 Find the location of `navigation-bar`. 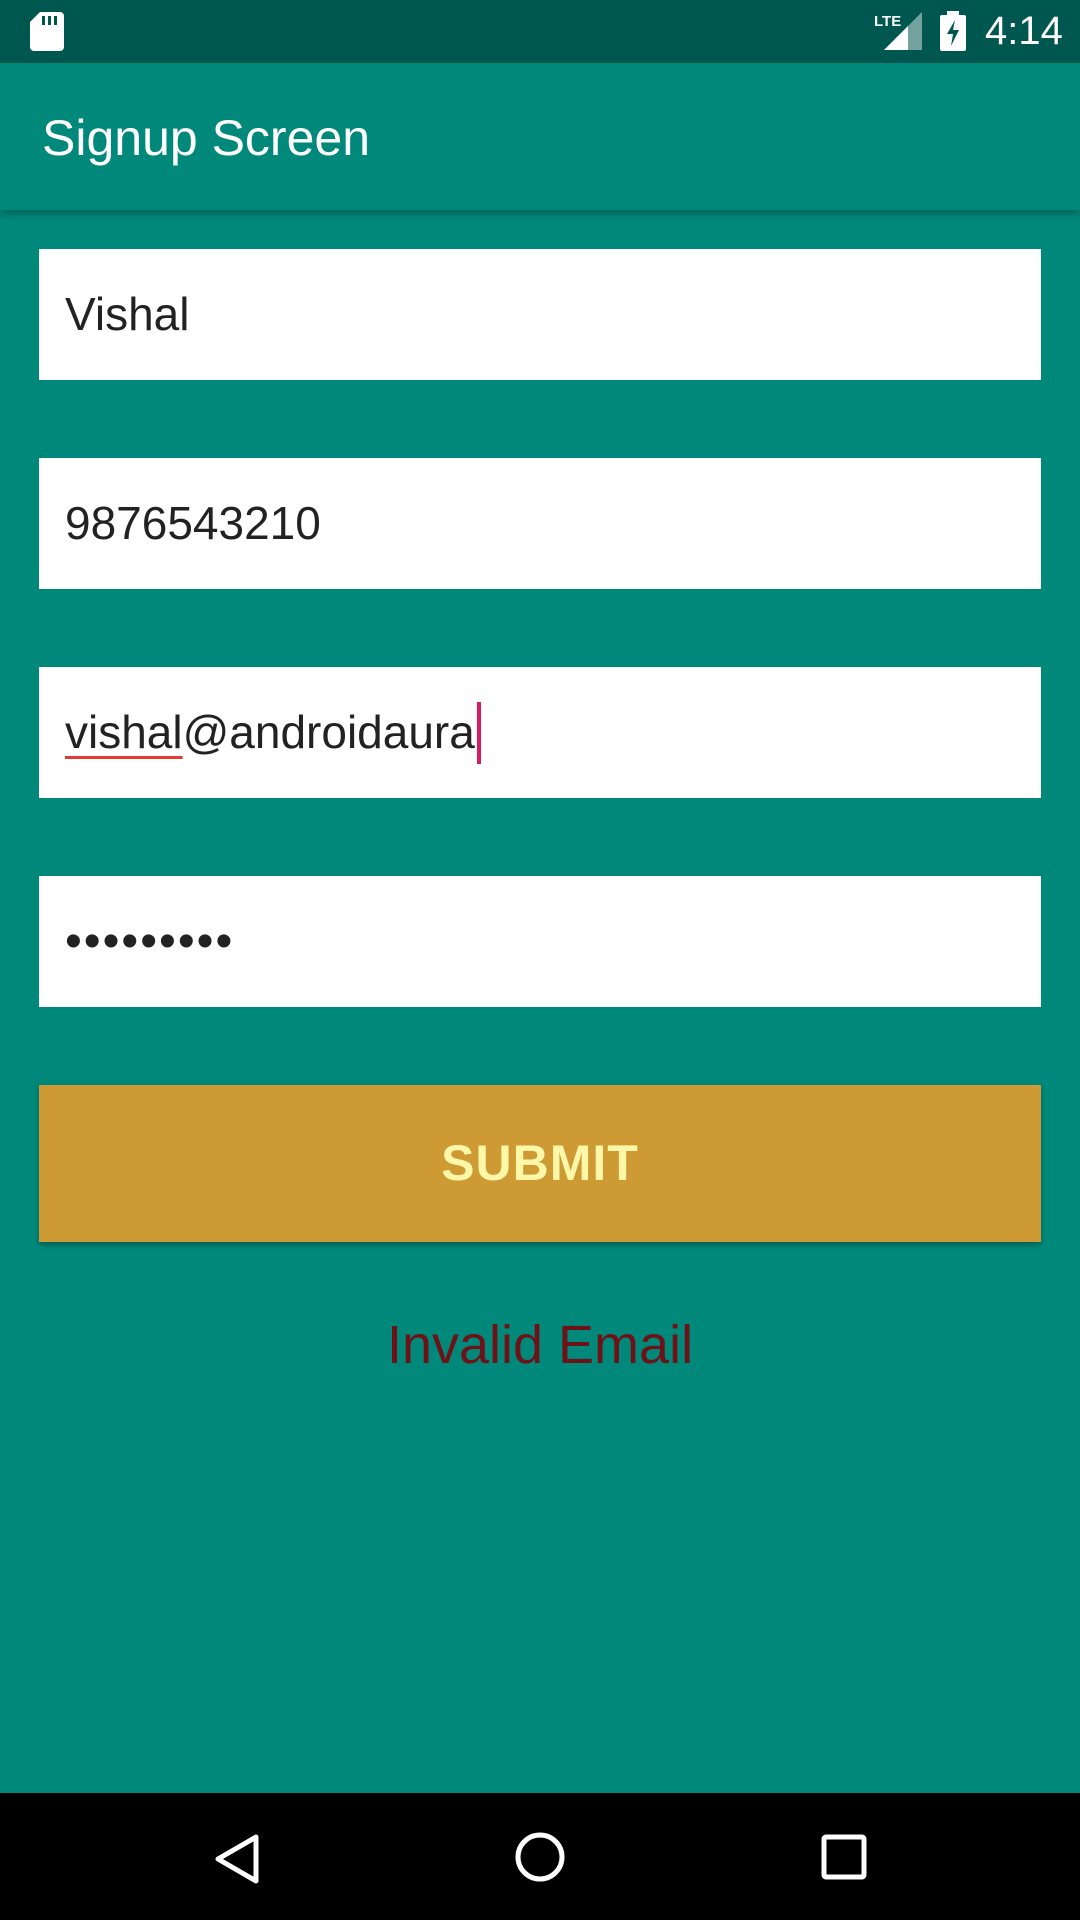

navigation-bar is located at coordinates (540, 1856).